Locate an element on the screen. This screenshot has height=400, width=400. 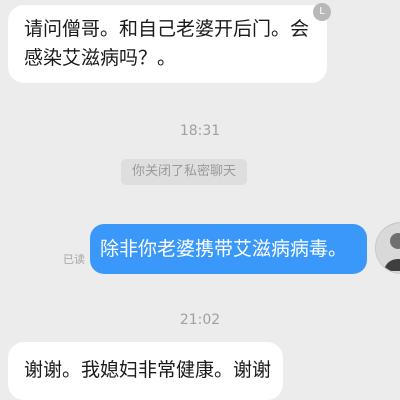
outgoing-message-bubble: 除非你老婆携带艾滋病病毒。 is located at coordinates (228, 249).